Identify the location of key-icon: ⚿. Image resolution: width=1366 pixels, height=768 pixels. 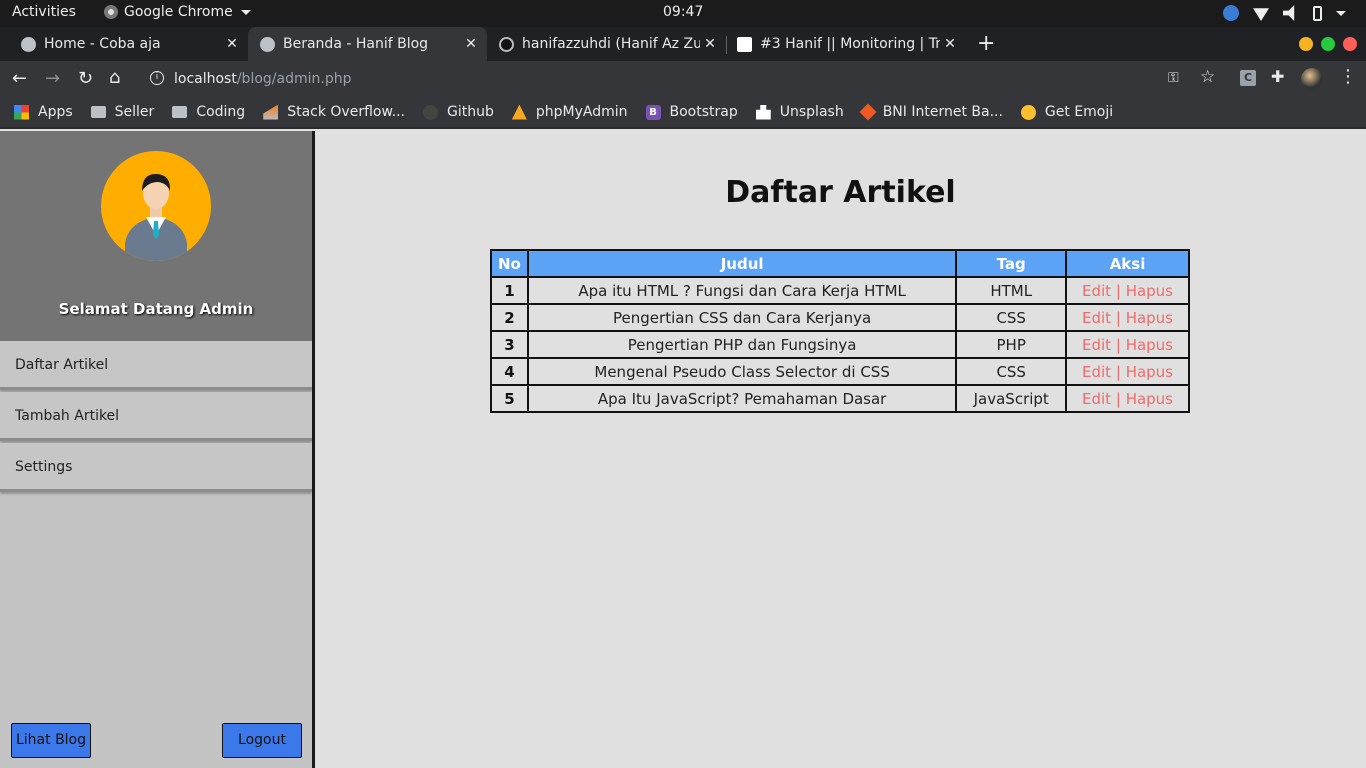
(1173, 78).